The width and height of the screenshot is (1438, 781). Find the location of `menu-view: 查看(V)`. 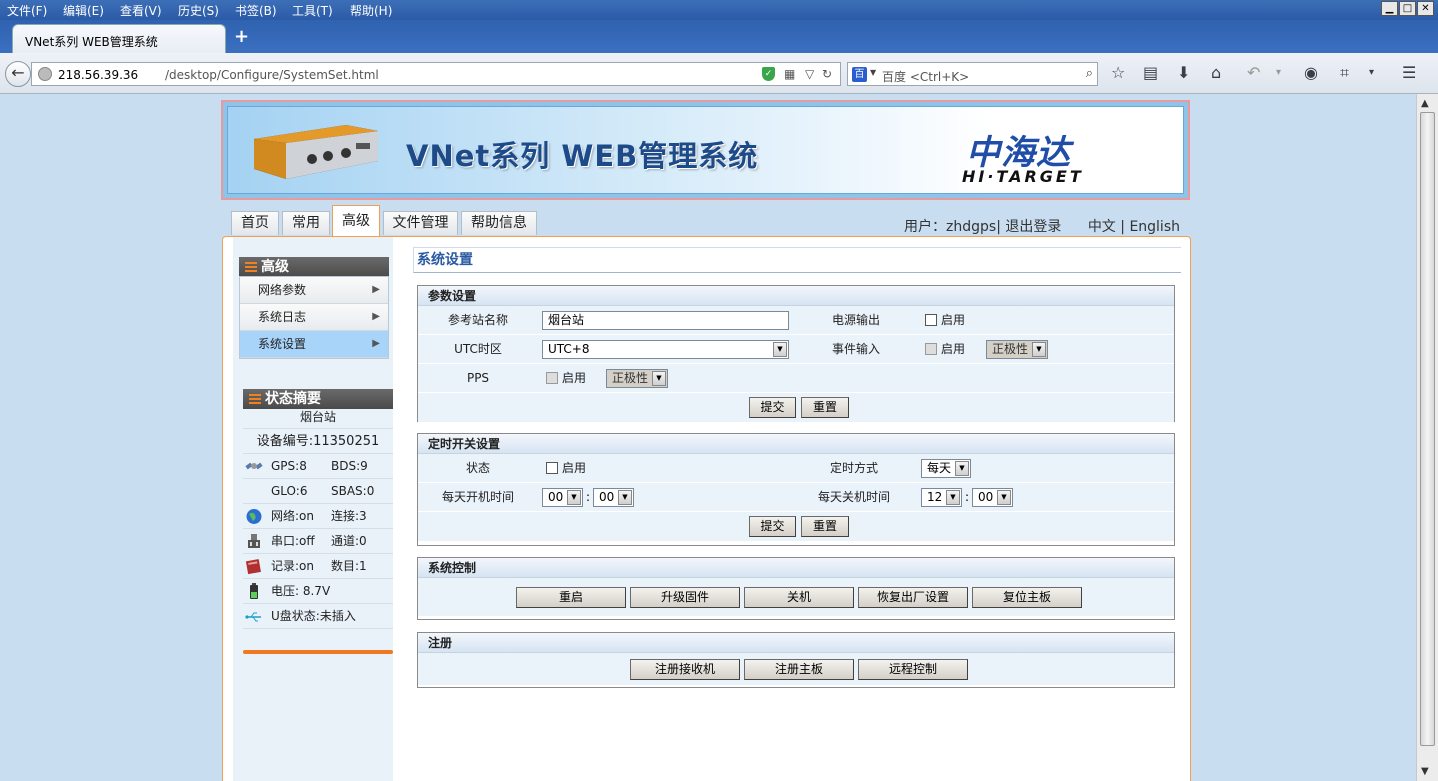

menu-view: 查看(V) is located at coordinates (141, 10).